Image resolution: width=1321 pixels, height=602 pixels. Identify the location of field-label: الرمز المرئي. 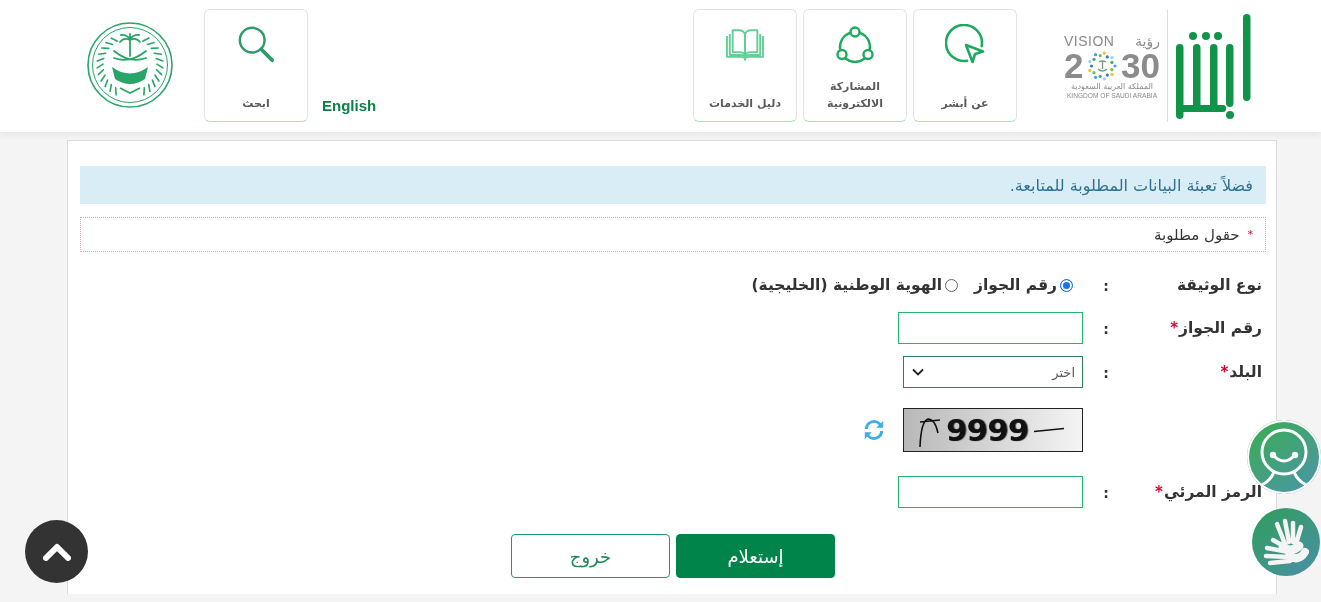
(1212, 492).